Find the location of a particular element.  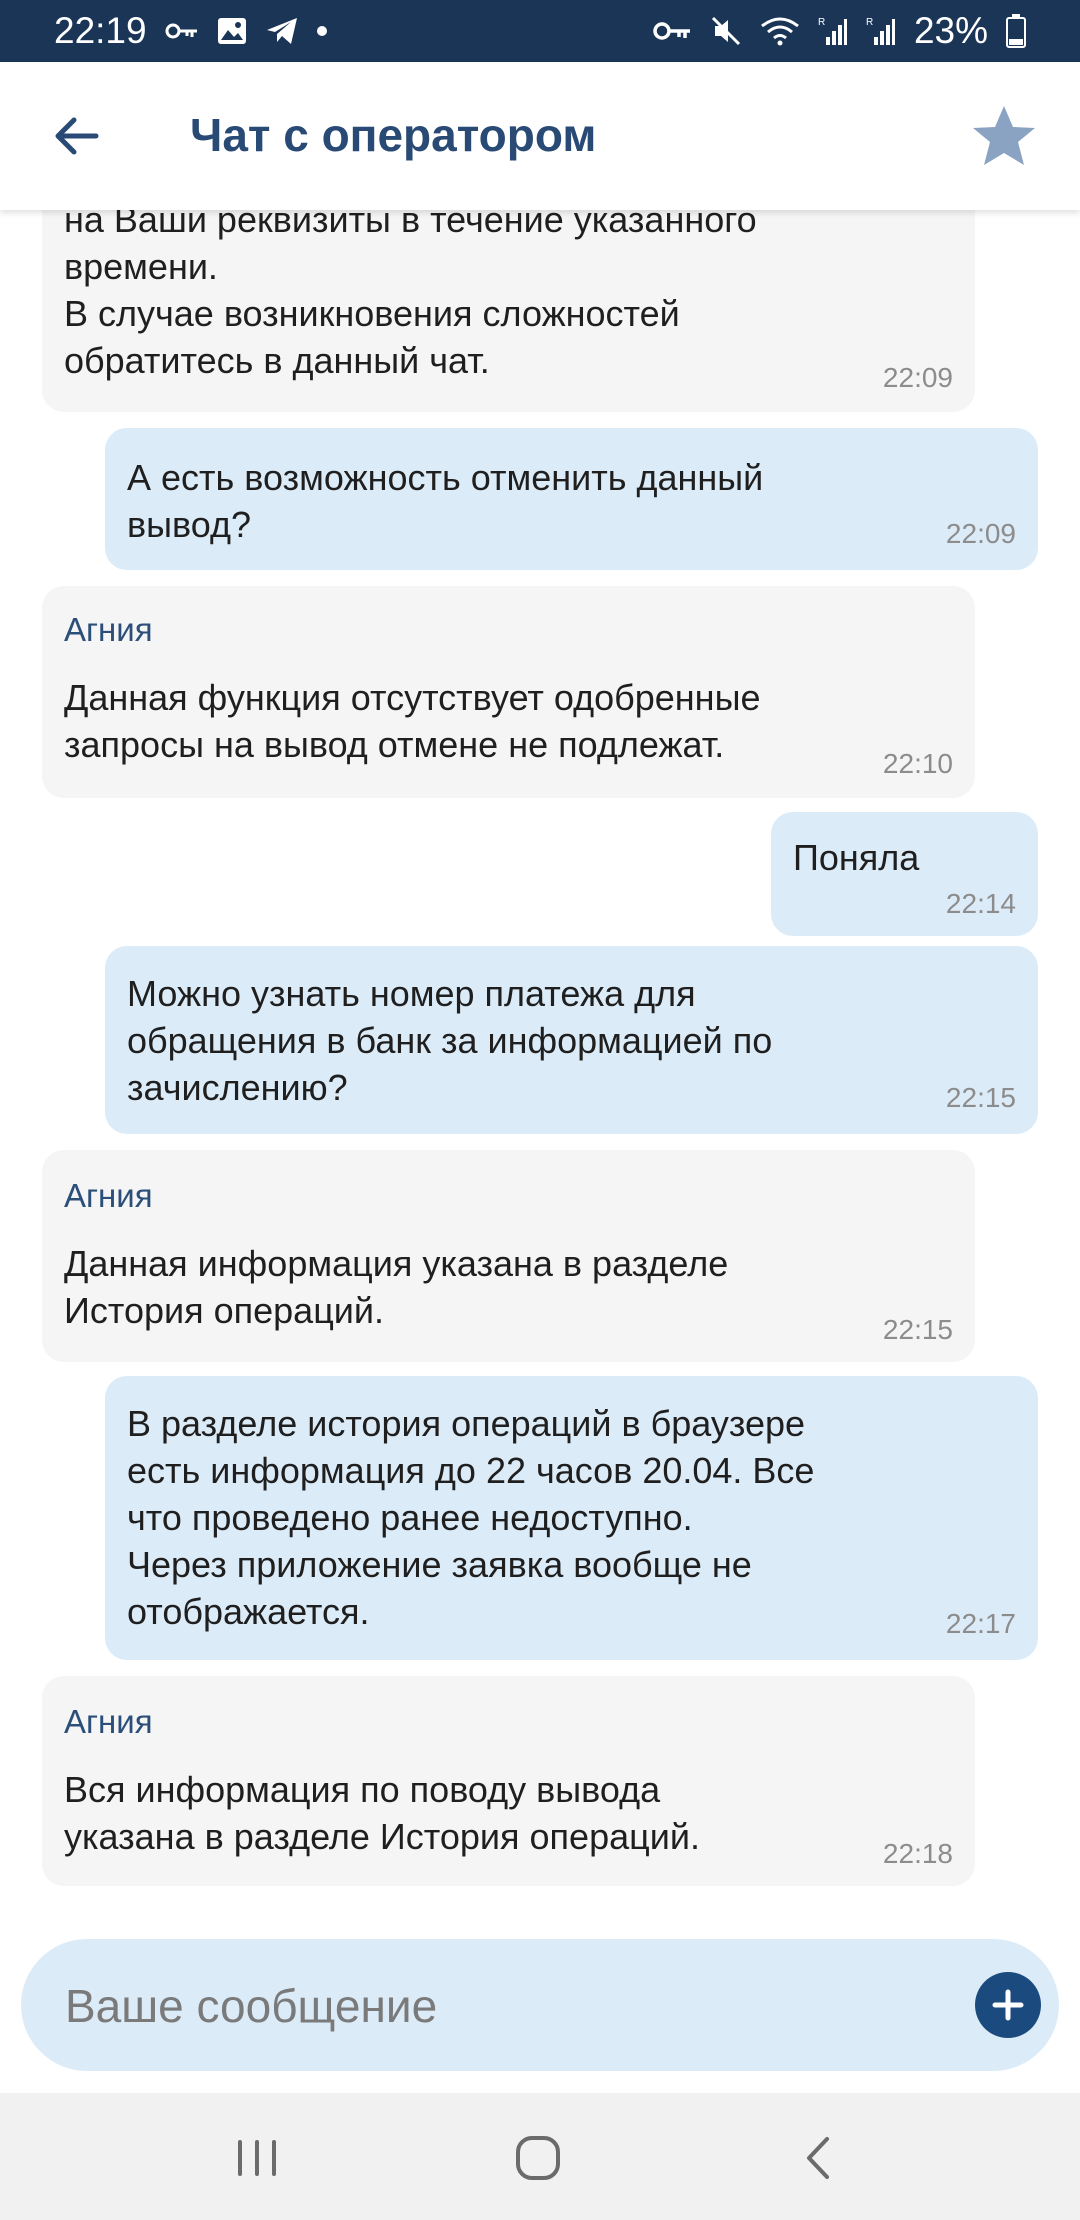

system-back-button is located at coordinates (818, 2158).